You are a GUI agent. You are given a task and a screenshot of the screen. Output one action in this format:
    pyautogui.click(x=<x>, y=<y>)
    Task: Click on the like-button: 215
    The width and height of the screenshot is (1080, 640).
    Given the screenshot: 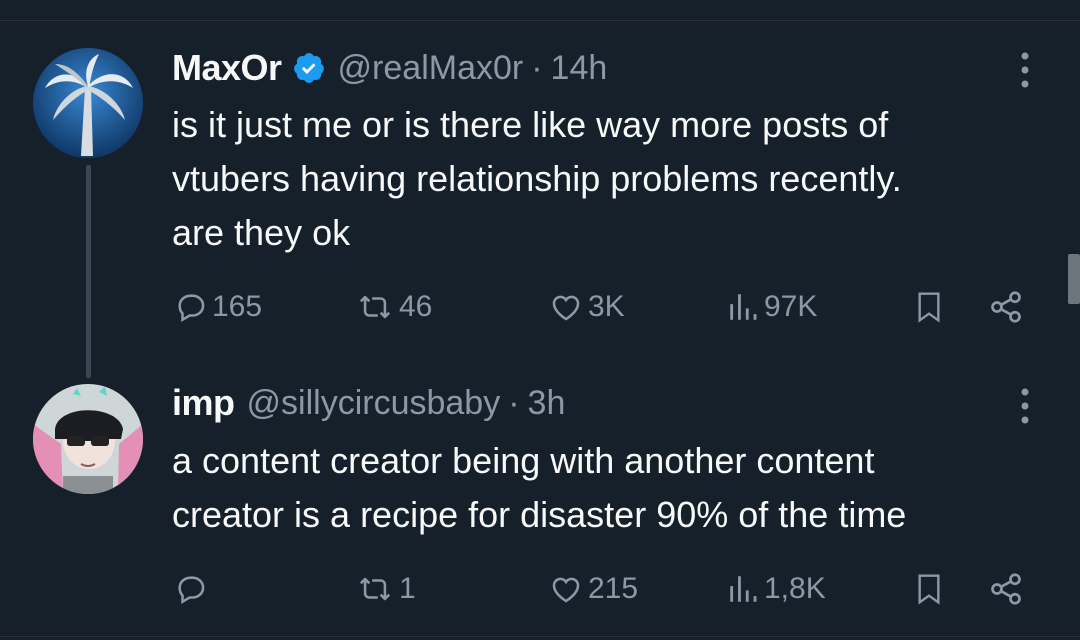 What is the action you would take?
    pyautogui.click(x=593, y=589)
    